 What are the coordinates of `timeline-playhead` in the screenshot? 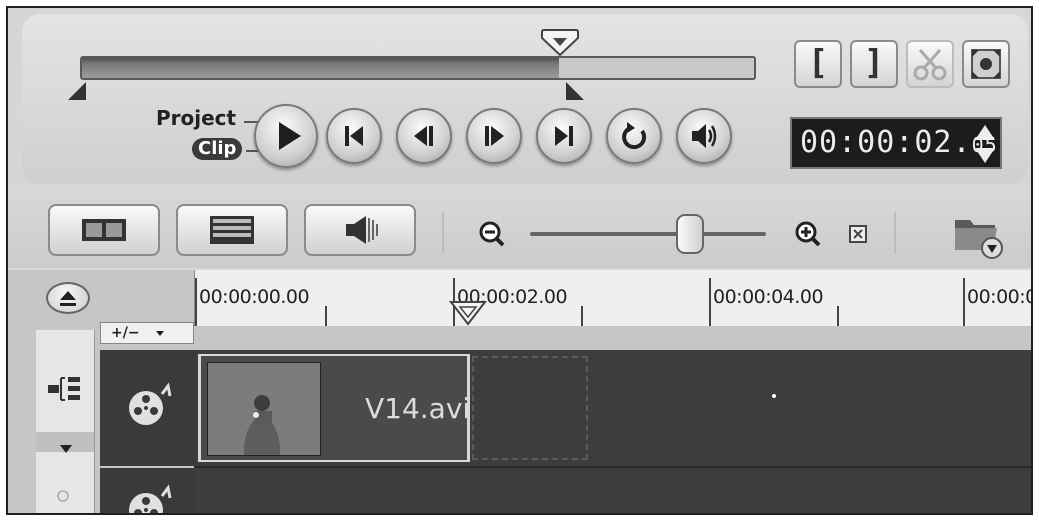 It's located at (468, 313).